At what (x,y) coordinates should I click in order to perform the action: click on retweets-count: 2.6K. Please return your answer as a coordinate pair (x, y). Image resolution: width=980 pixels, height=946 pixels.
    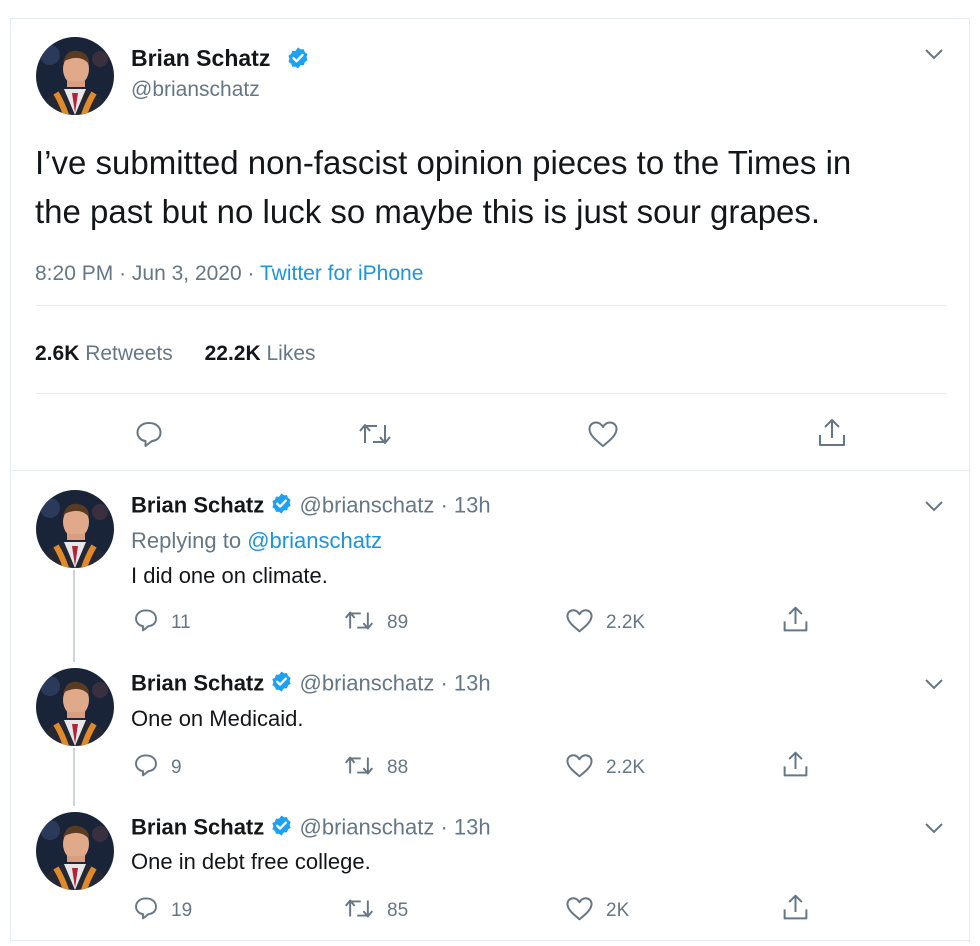
    Looking at the image, I should click on (57, 353).